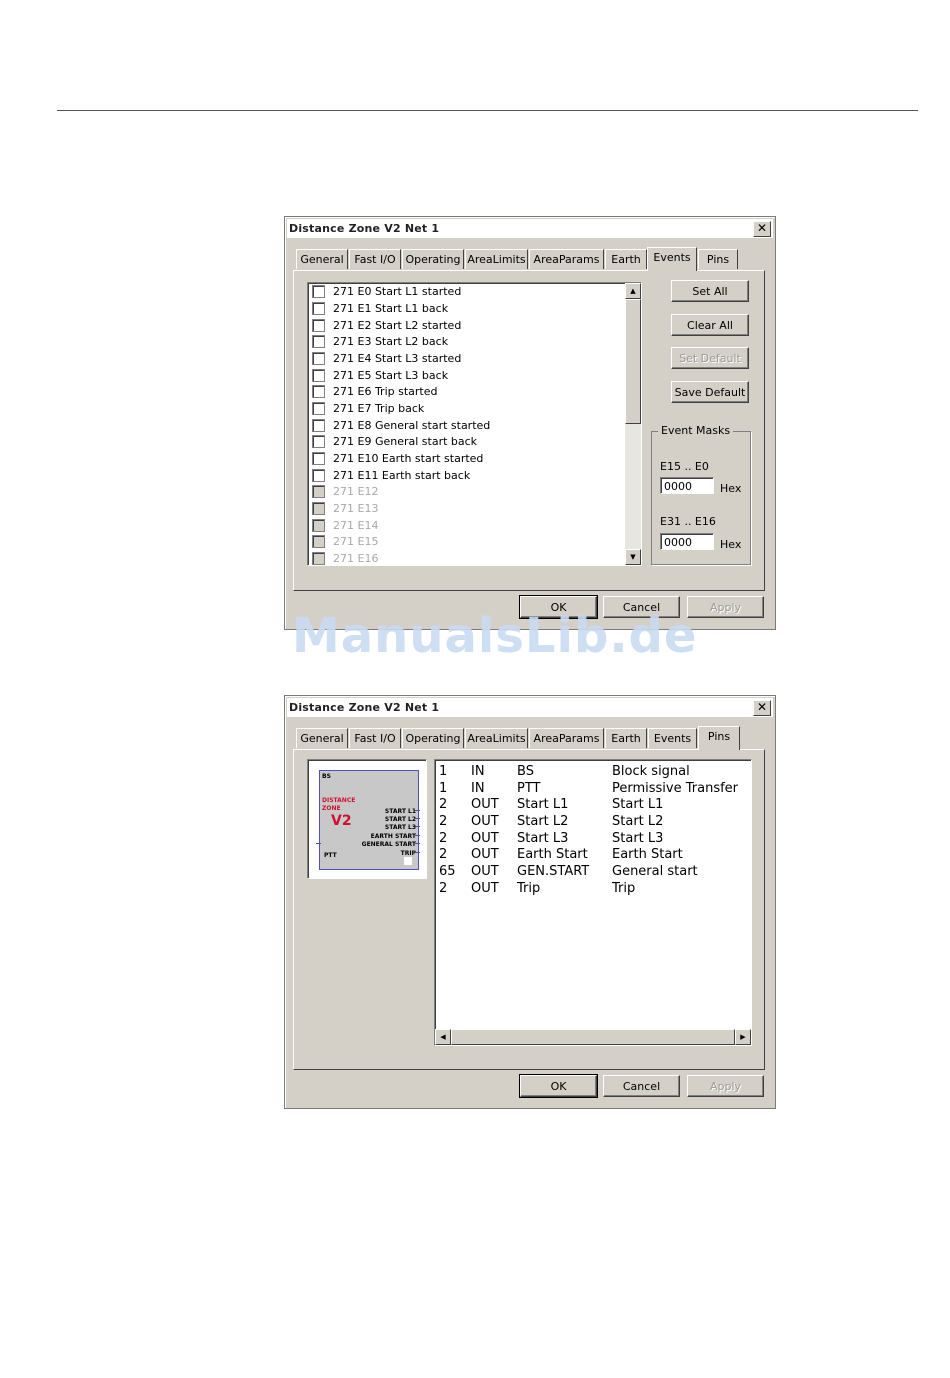 The height and width of the screenshot is (1378, 950). What do you see at coordinates (374, 392) in the screenshot?
I see `list-item: 271 E6 Trip started` at bounding box center [374, 392].